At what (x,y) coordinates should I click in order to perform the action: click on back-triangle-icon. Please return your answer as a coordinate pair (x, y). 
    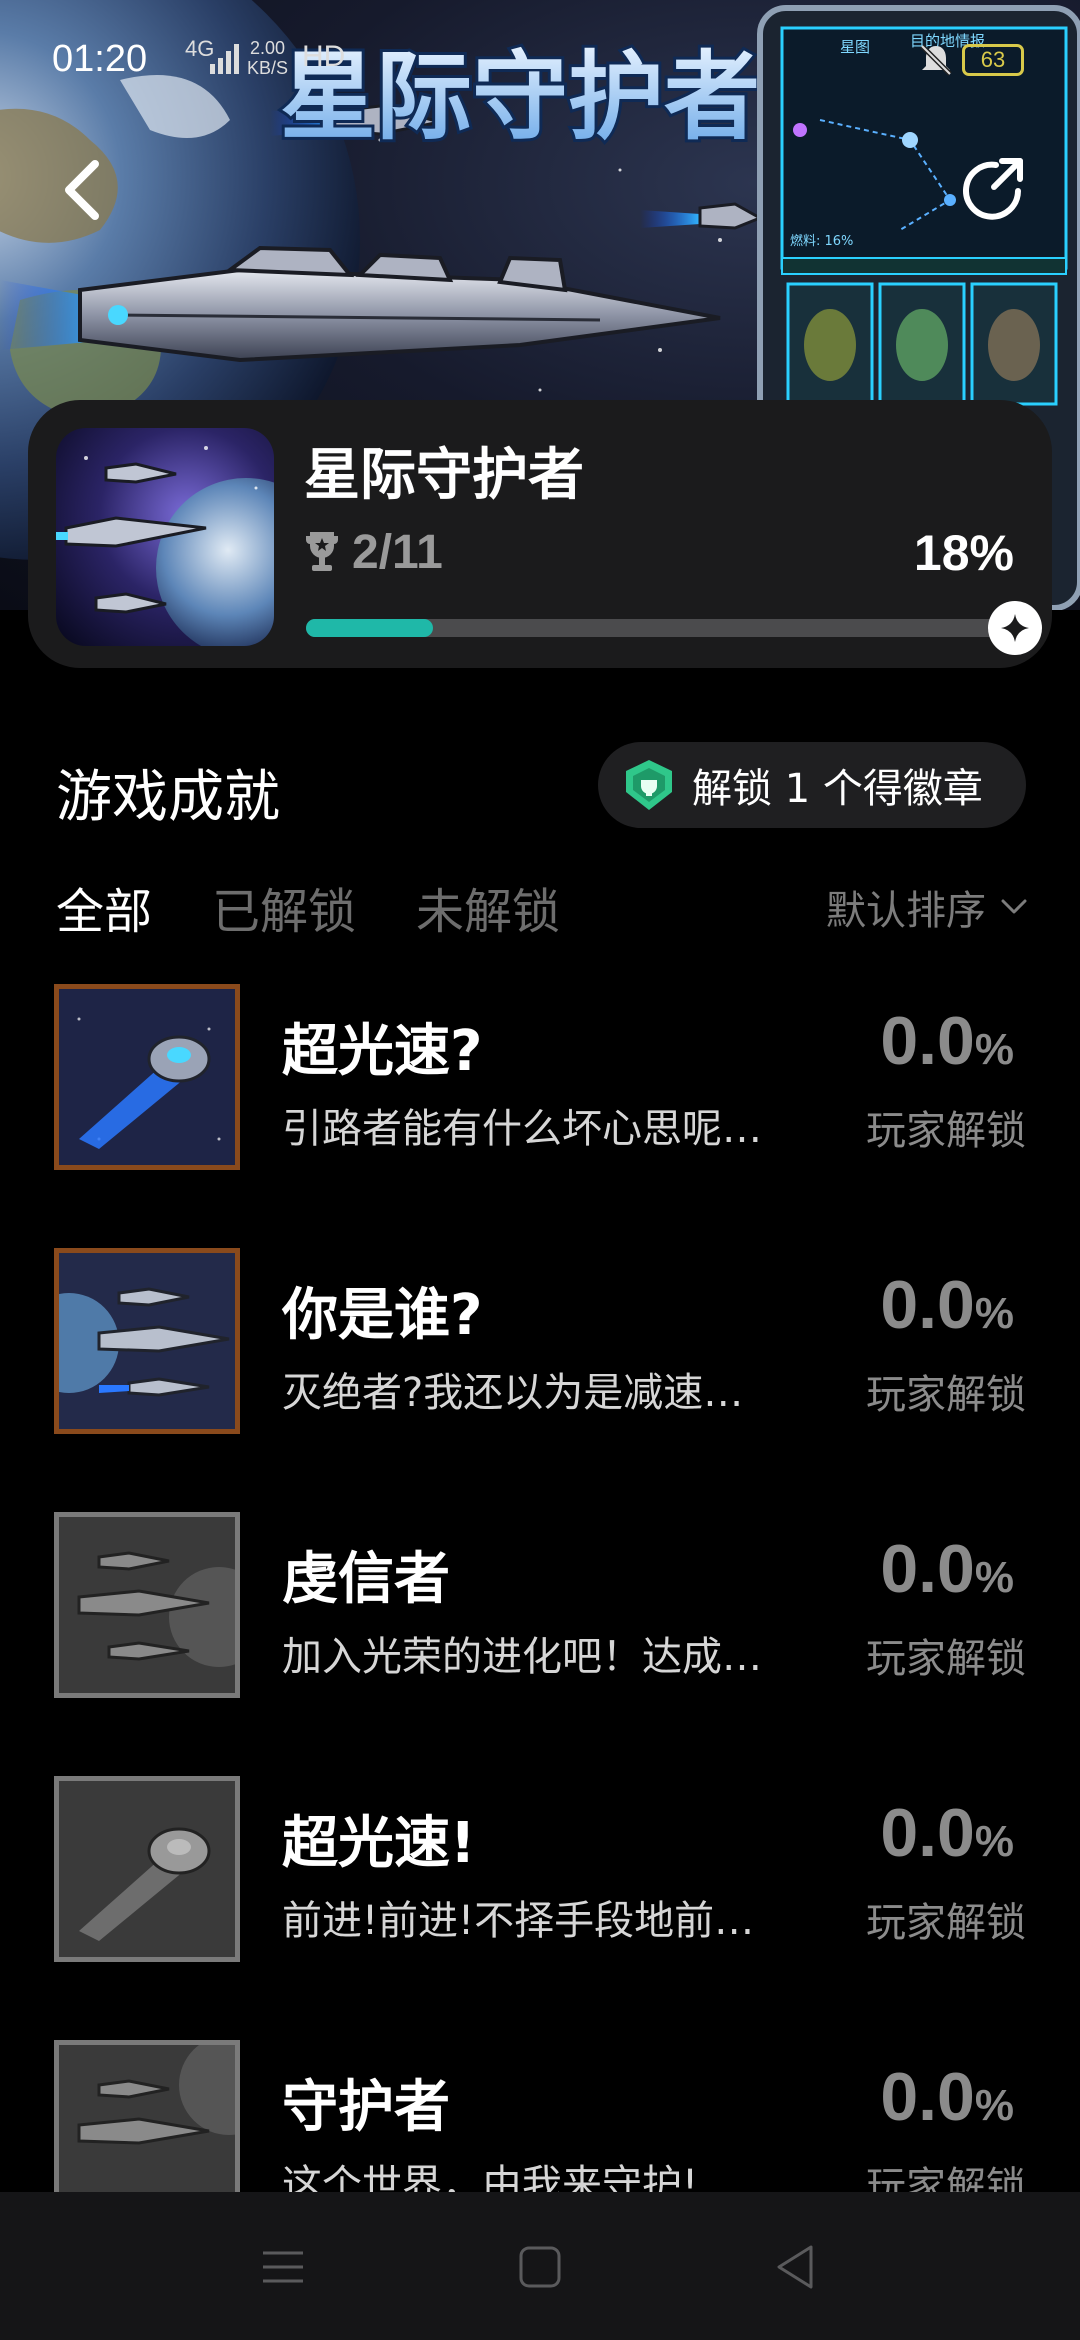
    Looking at the image, I should click on (795, 2267).